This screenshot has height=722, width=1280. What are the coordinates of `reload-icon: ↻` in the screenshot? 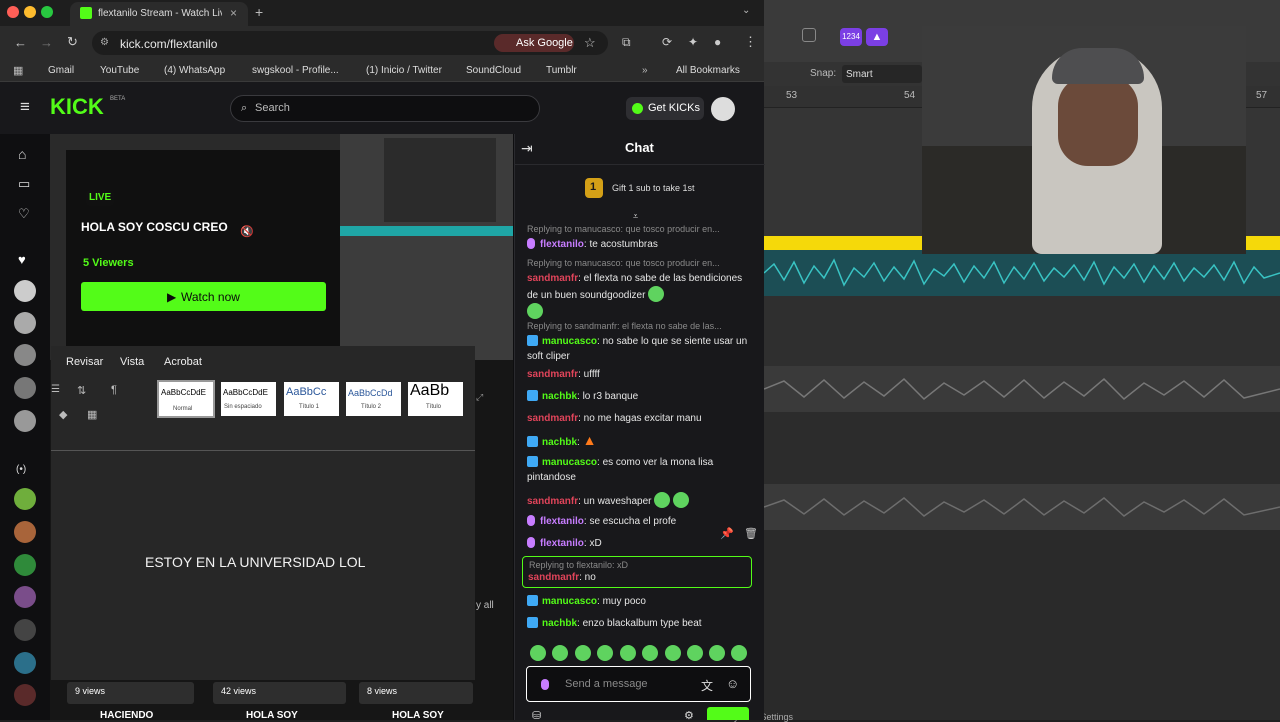 It's located at (72, 42).